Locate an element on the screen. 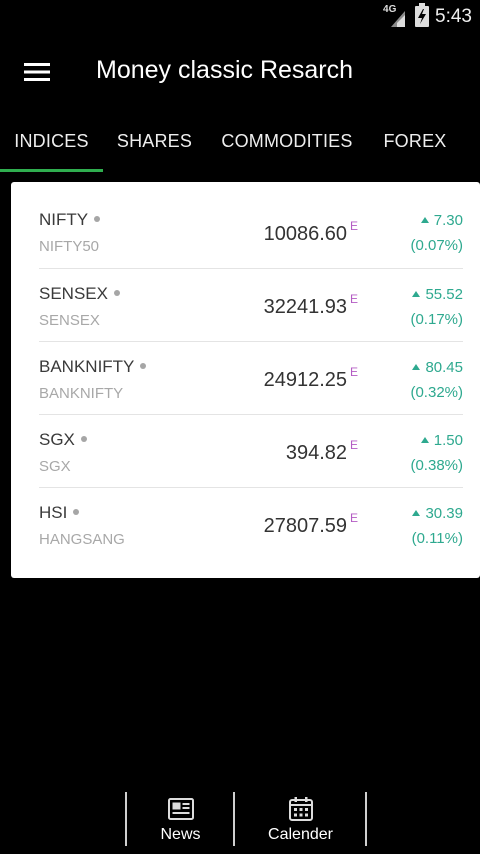 Image resolution: width=480 pixels, height=854 pixels. index-price: 10086.60 is located at coordinates (305, 234).